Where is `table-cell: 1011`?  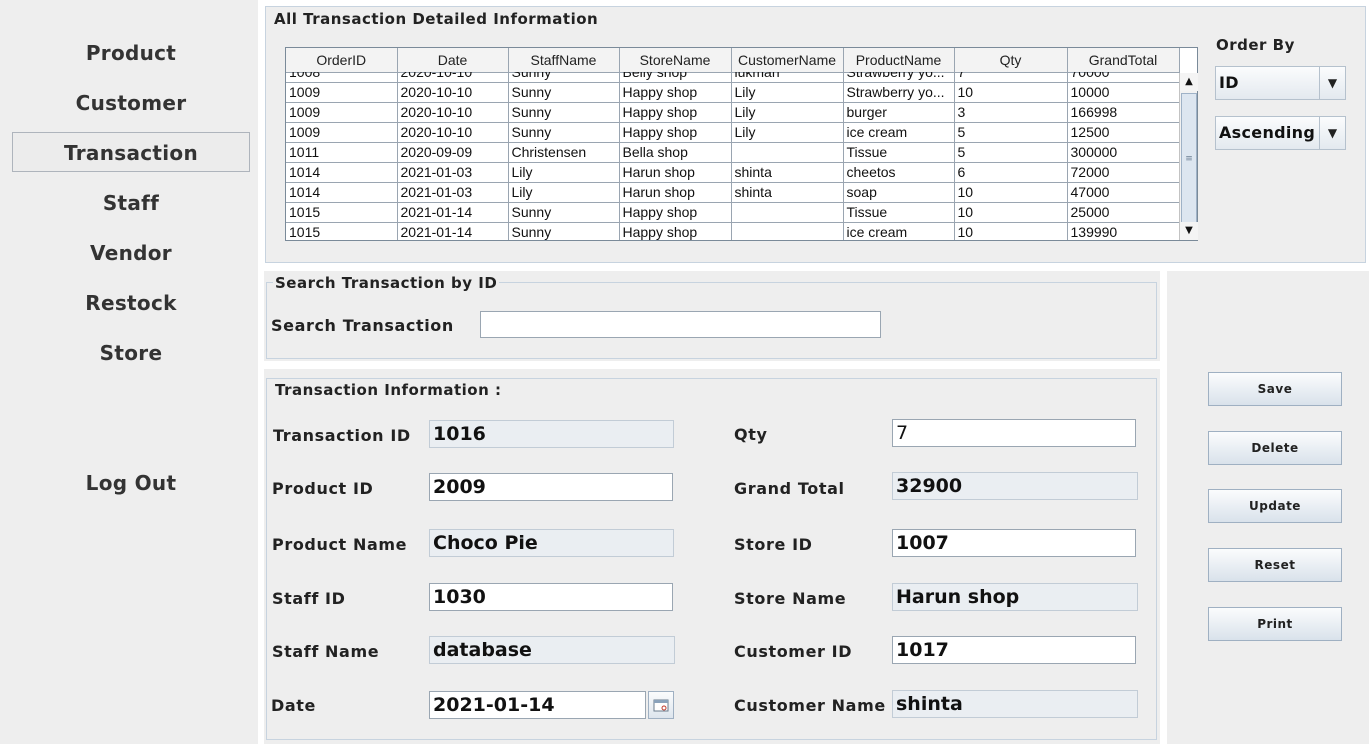
table-cell: 1011 is located at coordinates (342, 152).